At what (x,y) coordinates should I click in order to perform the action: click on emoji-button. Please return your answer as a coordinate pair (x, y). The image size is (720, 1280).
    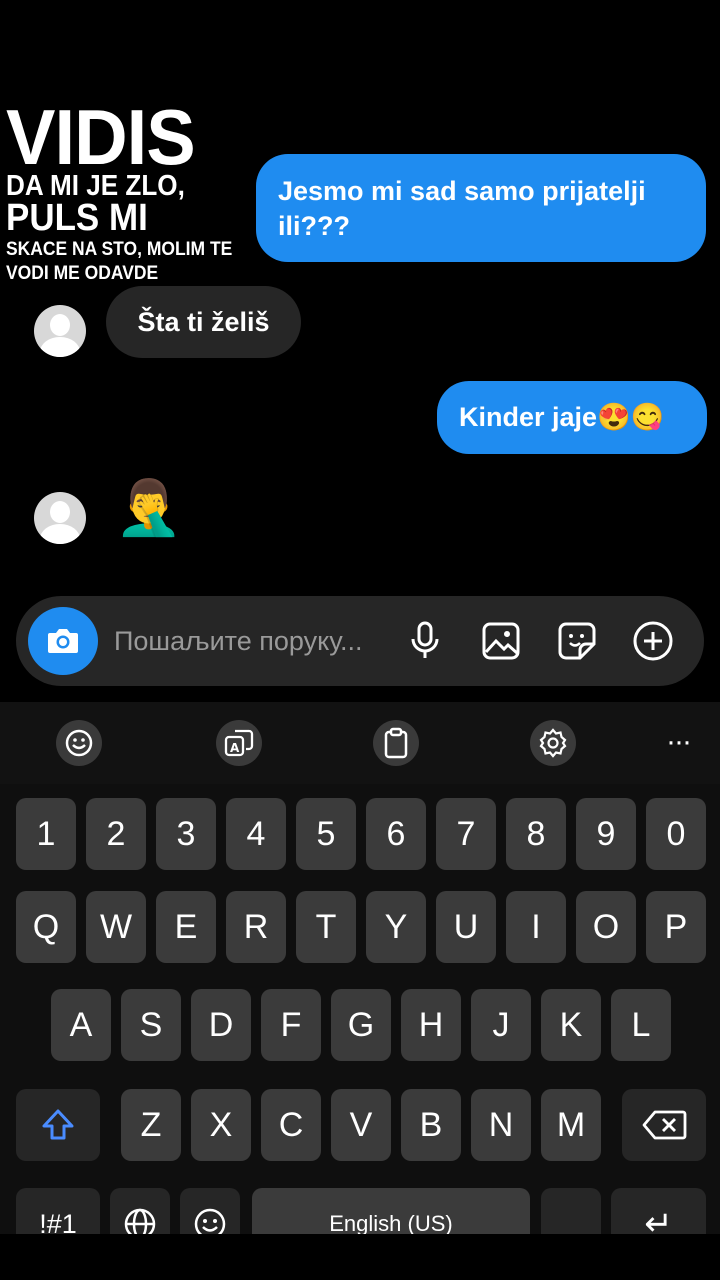
    Looking at the image, I should click on (79, 743).